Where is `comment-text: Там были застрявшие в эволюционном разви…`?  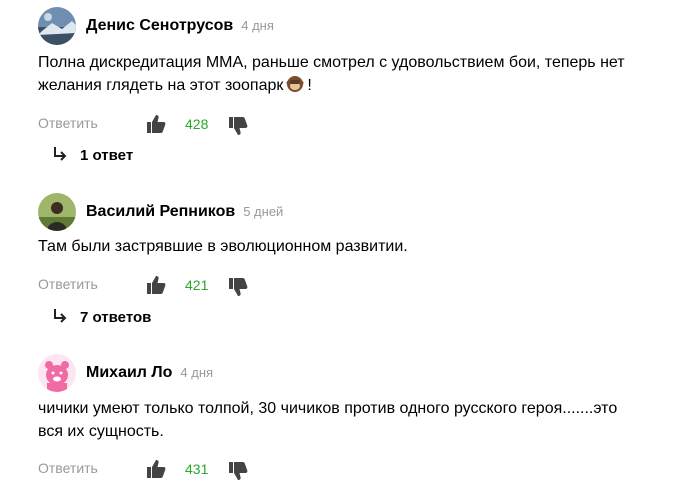 comment-text: Там были застрявшие в эволюционном разви… is located at coordinates (223, 246).